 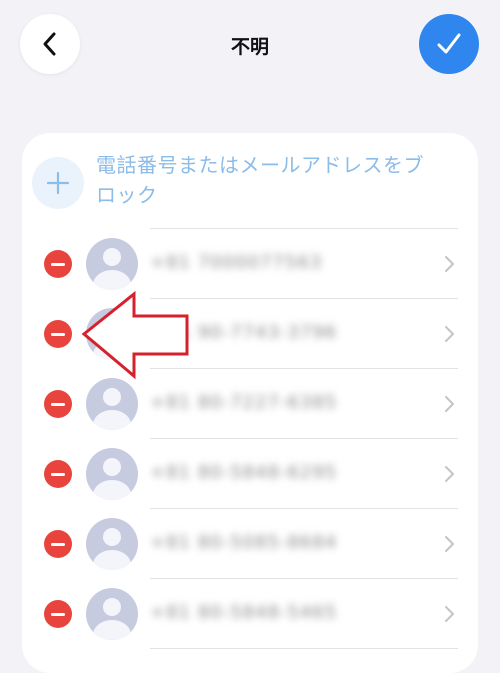 I want to click on contact-row: +81 80-5848-5465, so click(x=250, y=614).